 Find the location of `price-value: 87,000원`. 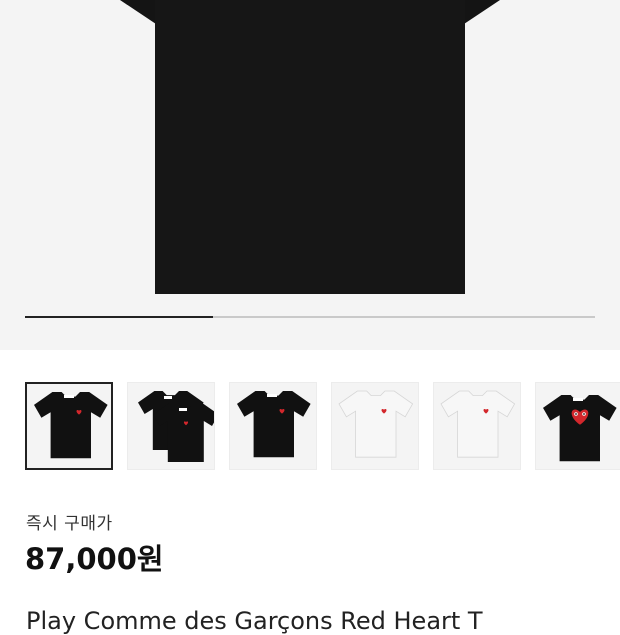

price-value: 87,000원 is located at coordinates (94, 559).